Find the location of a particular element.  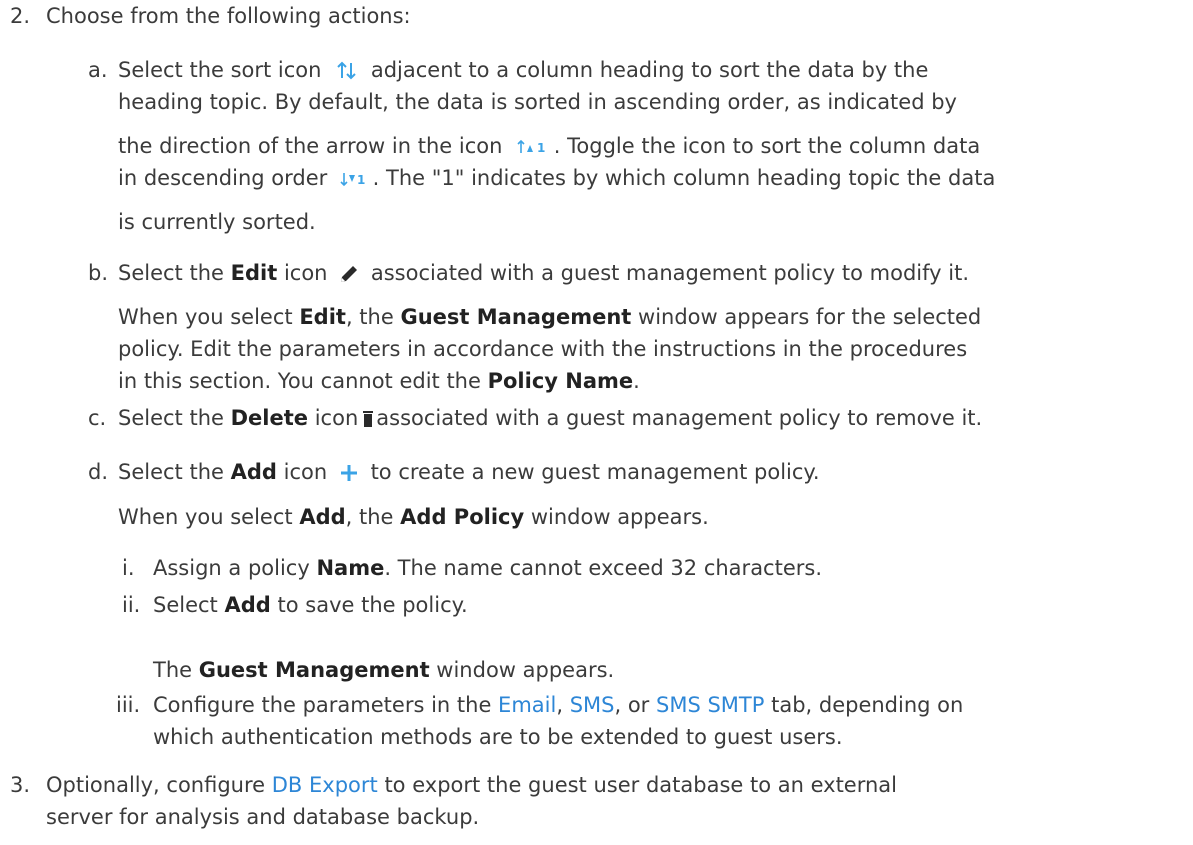

step-3-line-2: server for analysis and database backup. is located at coordinates (263, 817).